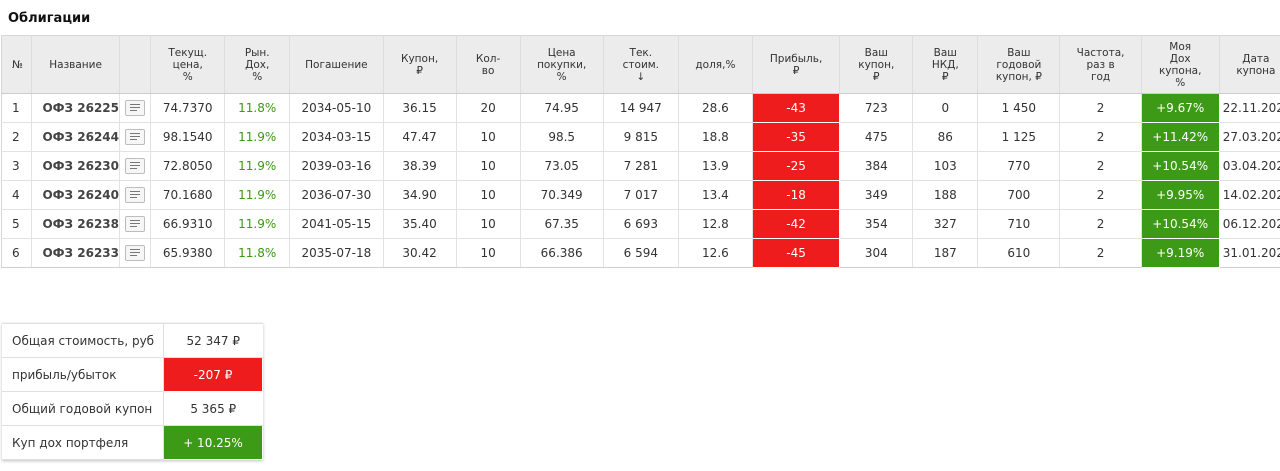  Describe the element at coordinates (1249, 224) in the screenshot. I see `coupon-date: 06.12.2023` at that location.